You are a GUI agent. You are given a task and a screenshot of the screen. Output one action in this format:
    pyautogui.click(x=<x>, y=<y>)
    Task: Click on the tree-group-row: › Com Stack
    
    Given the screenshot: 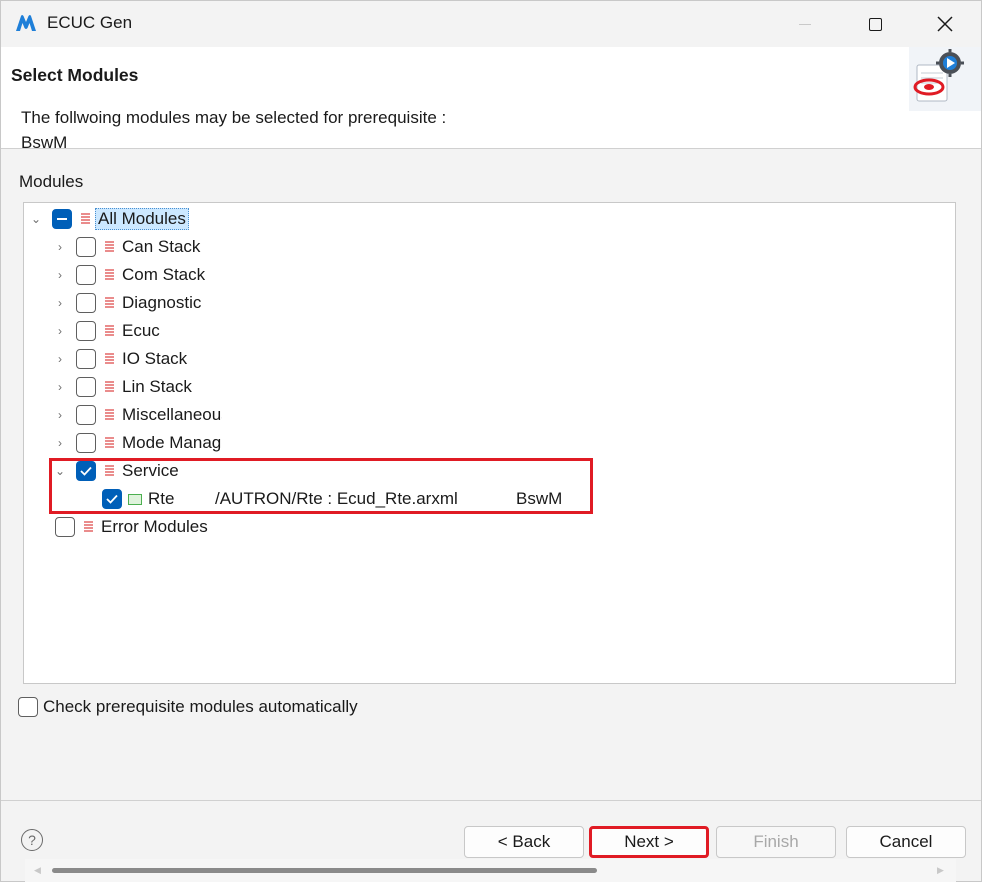 What is the action you would take?
    pyautogui.click(x=129, y=275)
    